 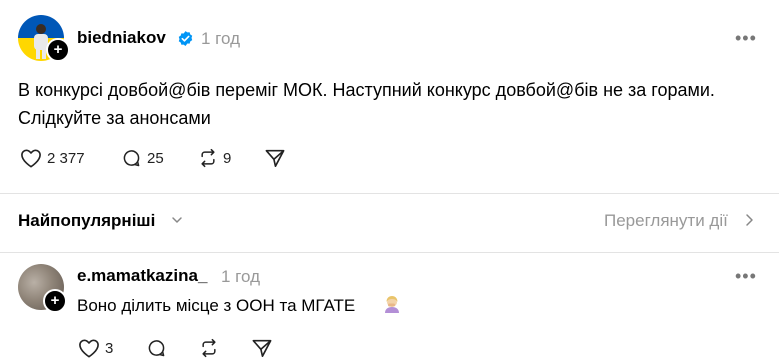 What do you see at coordinates (177, 222) in the screenshot?
I see `chevron-down-icon` at bounding box center [177, 222].